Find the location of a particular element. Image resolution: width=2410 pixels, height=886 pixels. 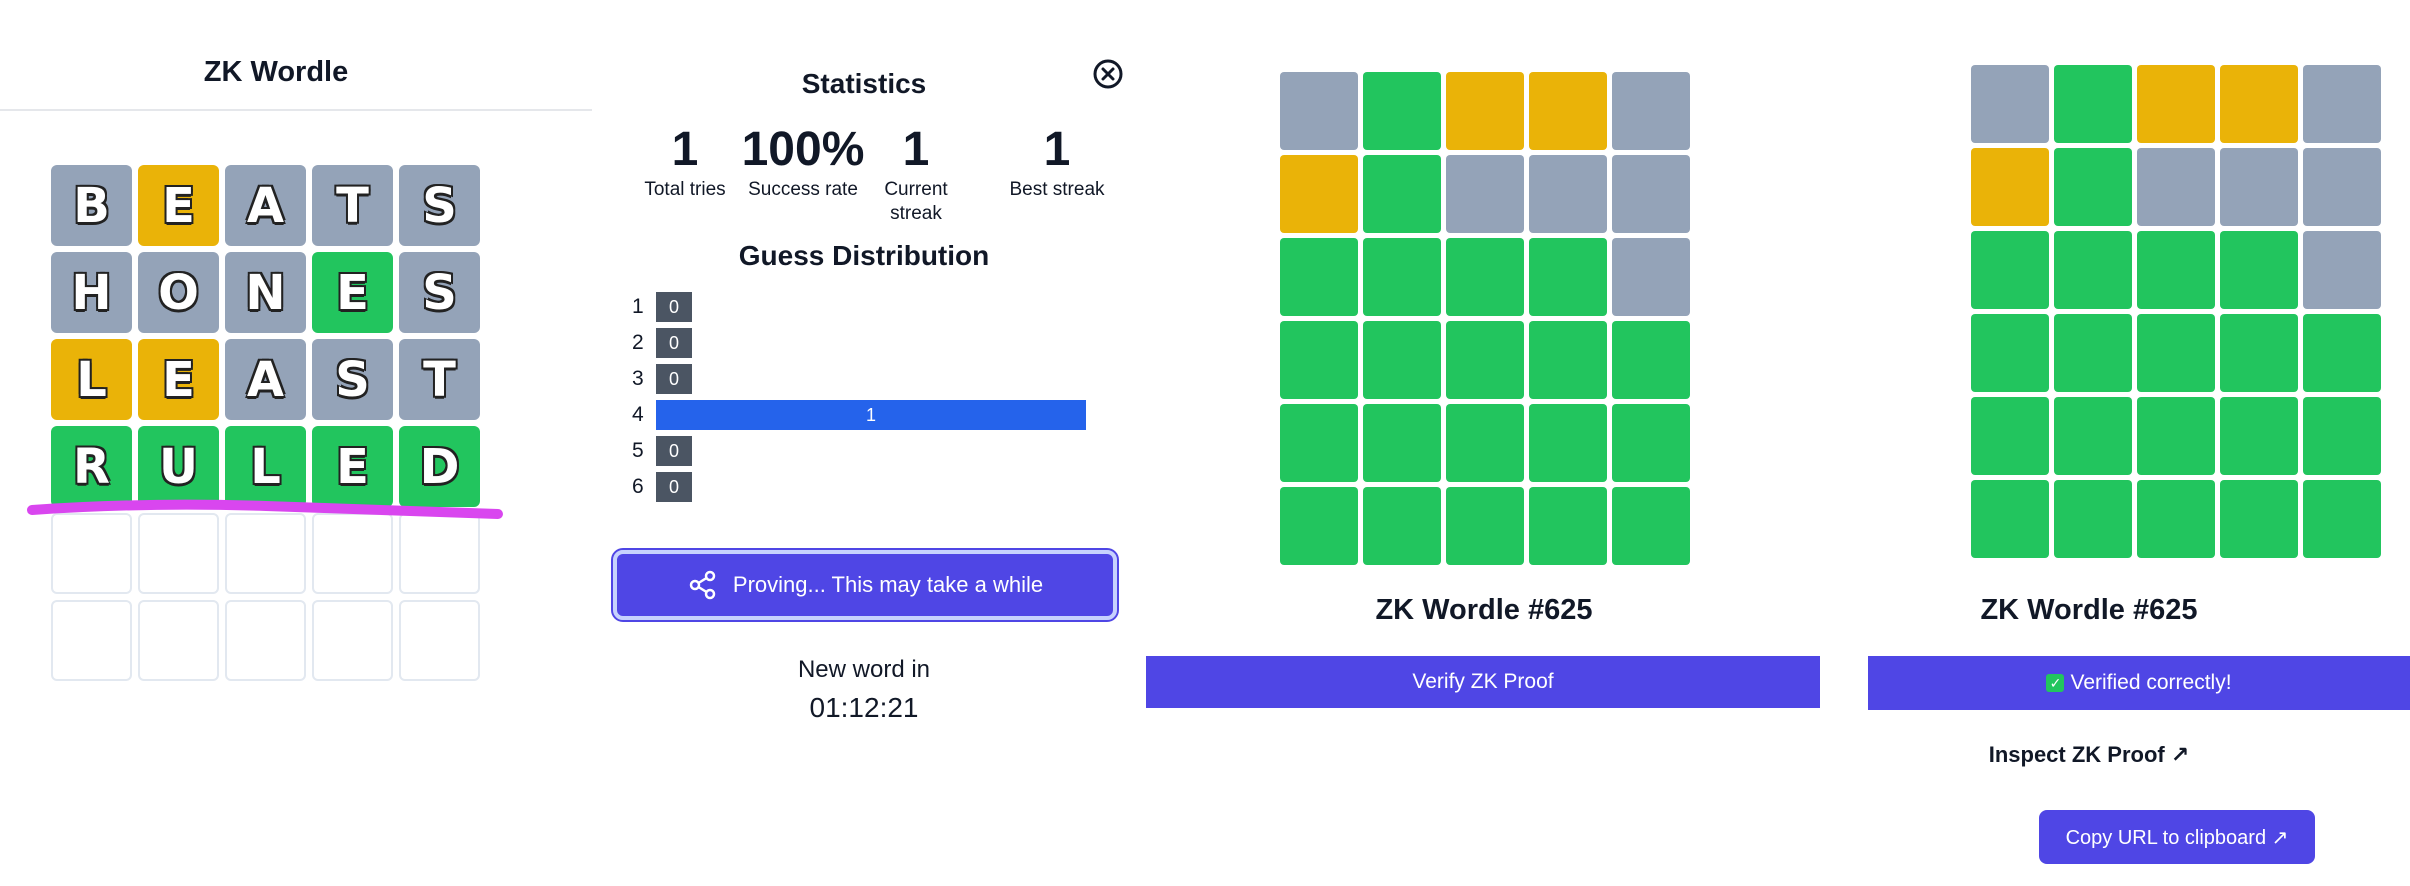

stat-value: 100% is located at coordinates (803, 149).